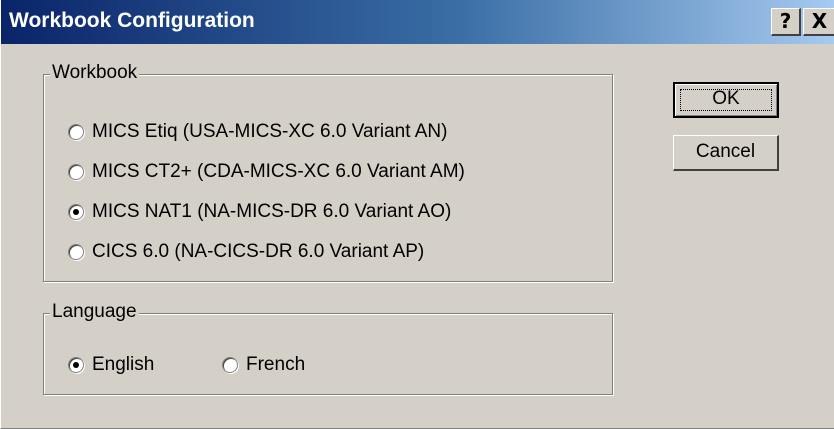 The height and width of the screenshot is (429, 834). Describe the element at coordinates (417, 22) in the screenshot. I see `title-bar: Workbook Configuration ? X` at that location.